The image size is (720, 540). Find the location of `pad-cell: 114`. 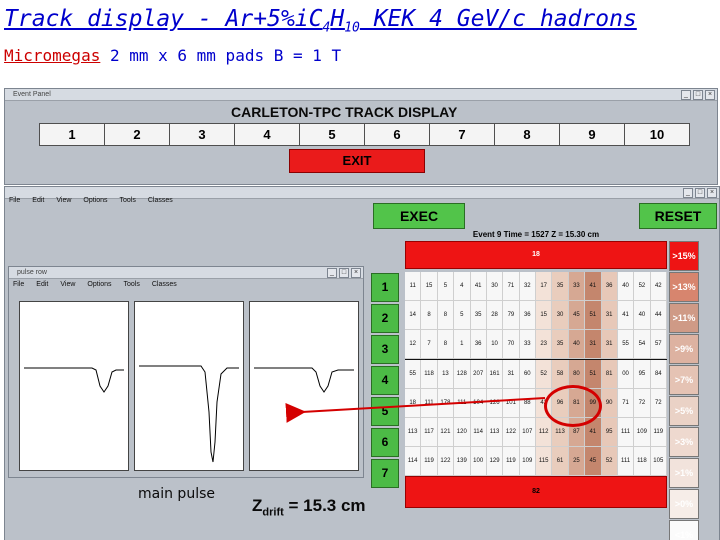

pad-cell: 114 is located at coordinates (478, 432).